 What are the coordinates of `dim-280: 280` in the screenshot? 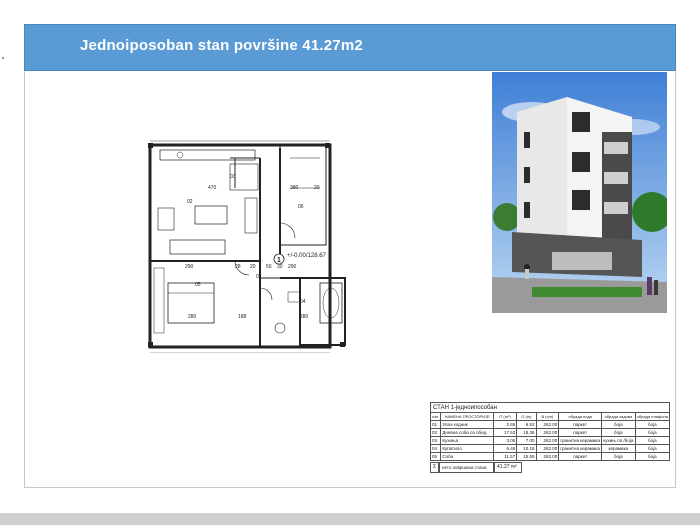 It's located at (192, 317).